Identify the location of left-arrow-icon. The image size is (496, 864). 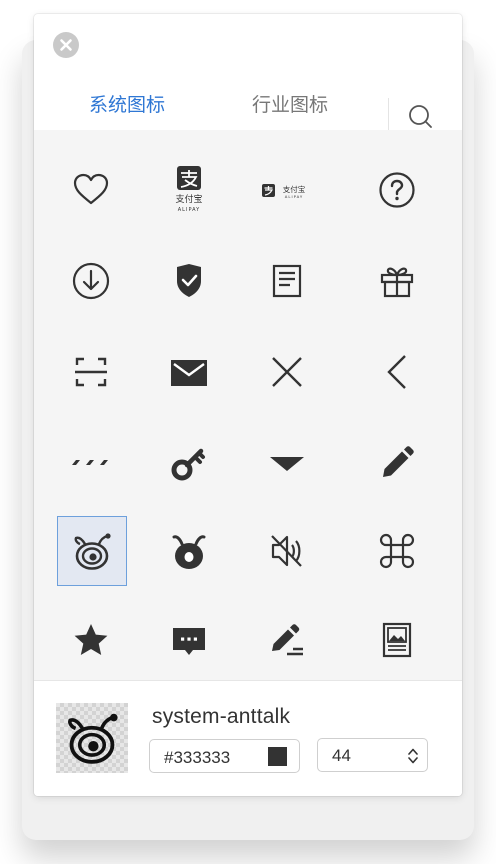
(396, 372).